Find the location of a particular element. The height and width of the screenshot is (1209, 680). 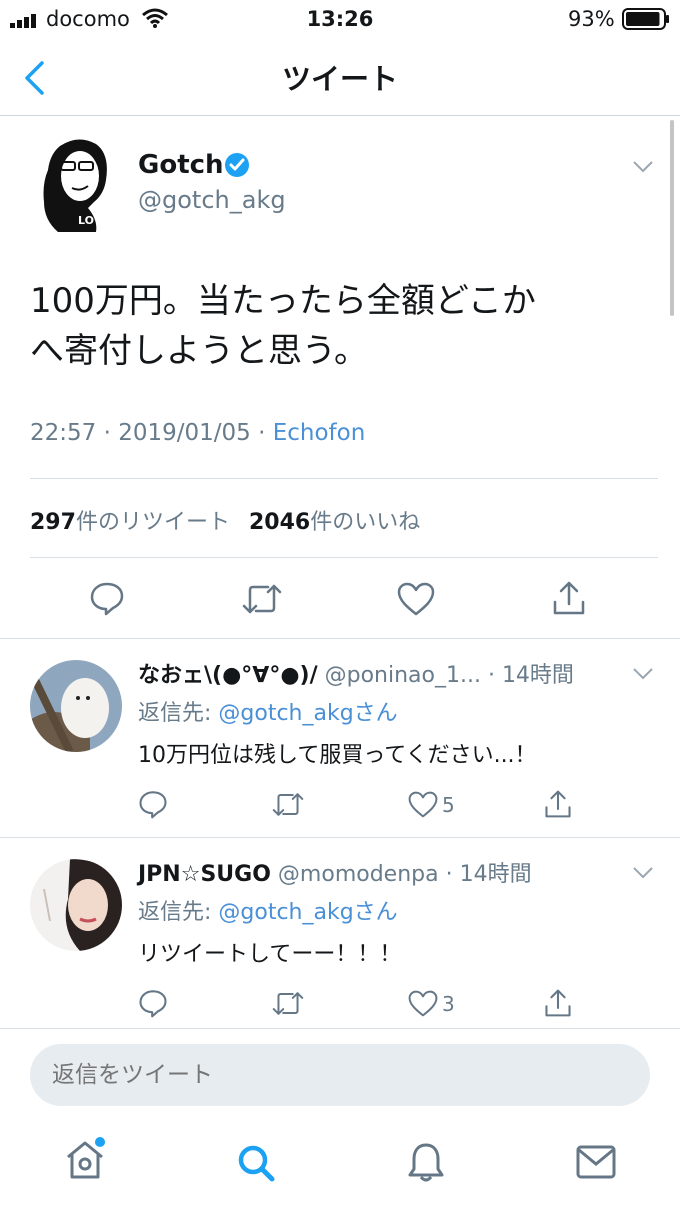

like-label: 件のいいね is located at coordinates (365, 522).